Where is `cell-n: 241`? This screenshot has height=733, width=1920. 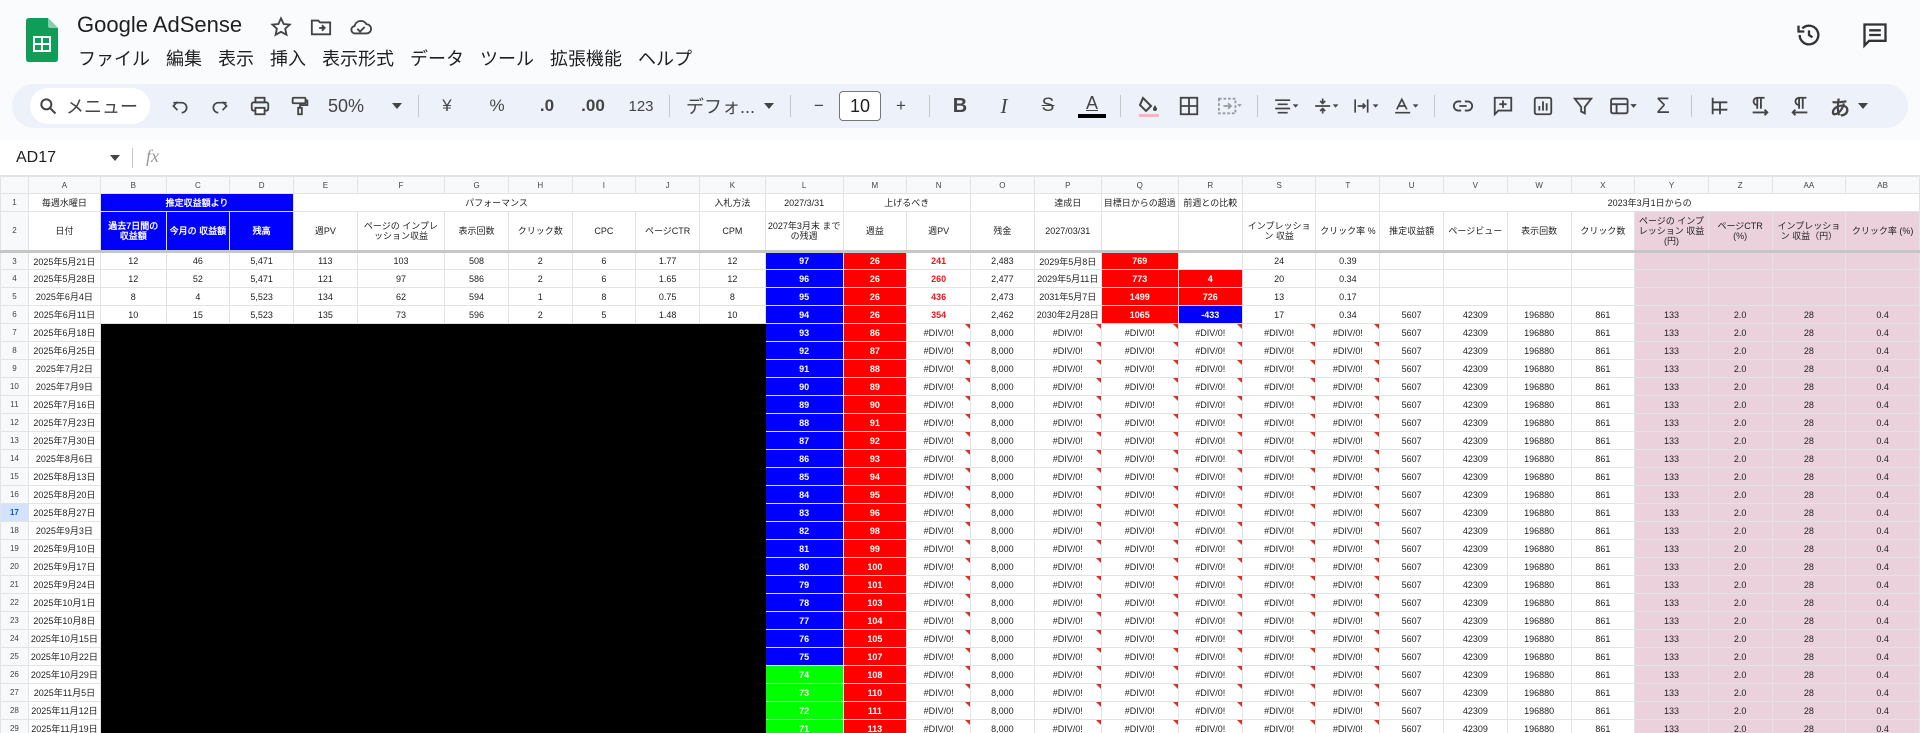
cell-n: 241 is located at coordinates (938, 260).